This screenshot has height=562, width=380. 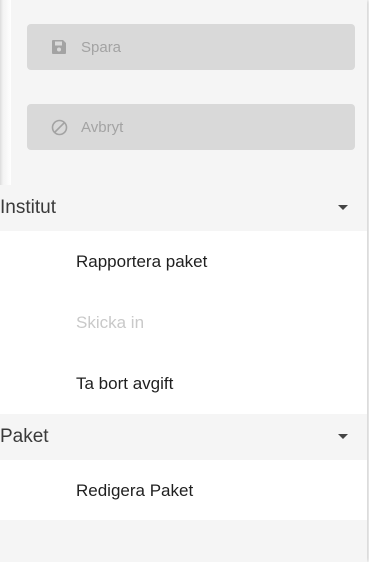 What do you see at coordinates (101, 47) in the screenshot?
I see `save-button-label: Spara` at bounding box center [101, 47].